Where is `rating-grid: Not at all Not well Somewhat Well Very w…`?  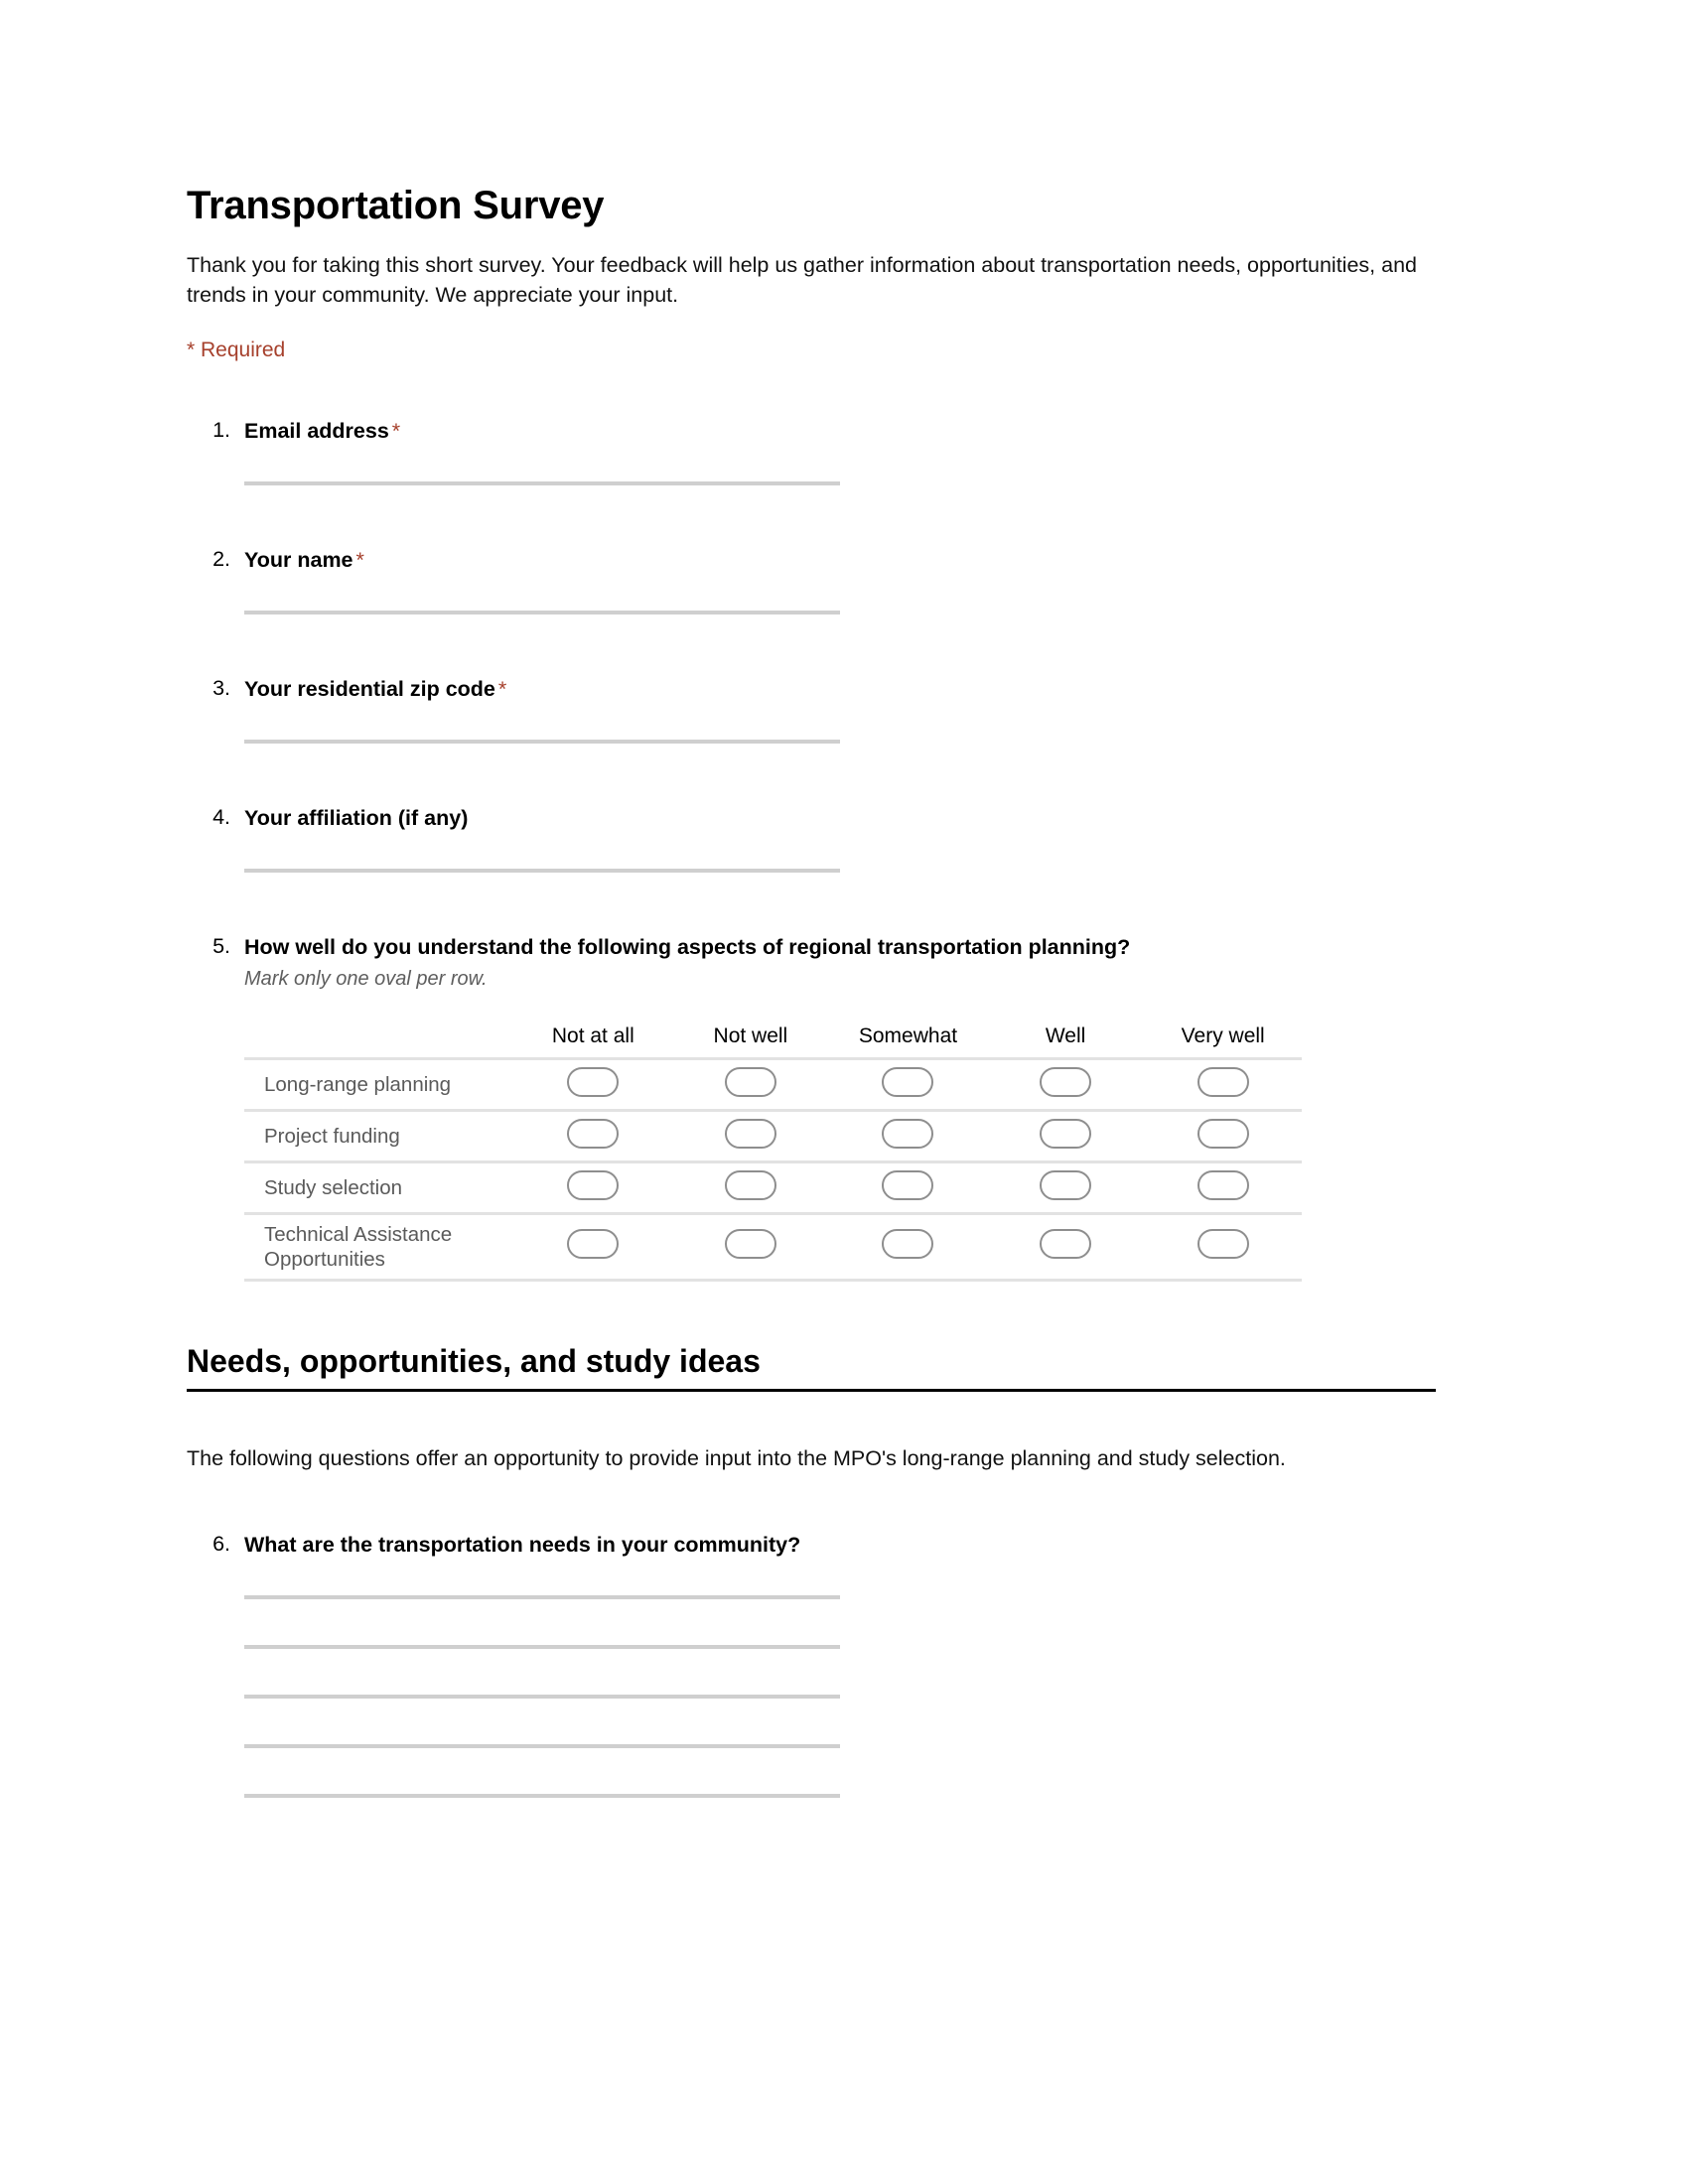 rating-grid: Not at all Not well Somewhat Well Very w… is located at coordinates (773, 1153).